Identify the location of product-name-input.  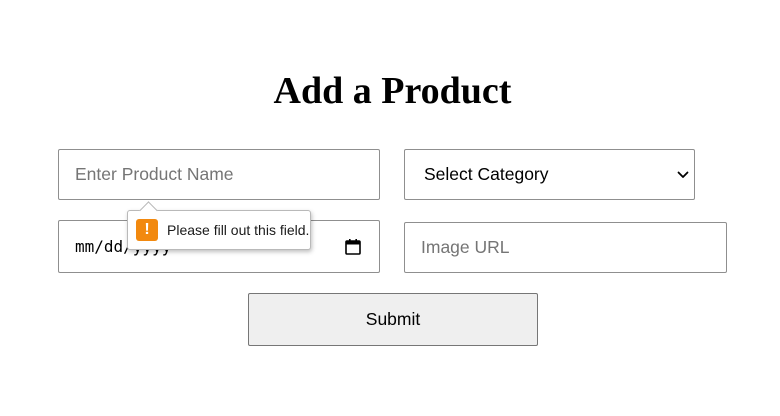
(219, 174).